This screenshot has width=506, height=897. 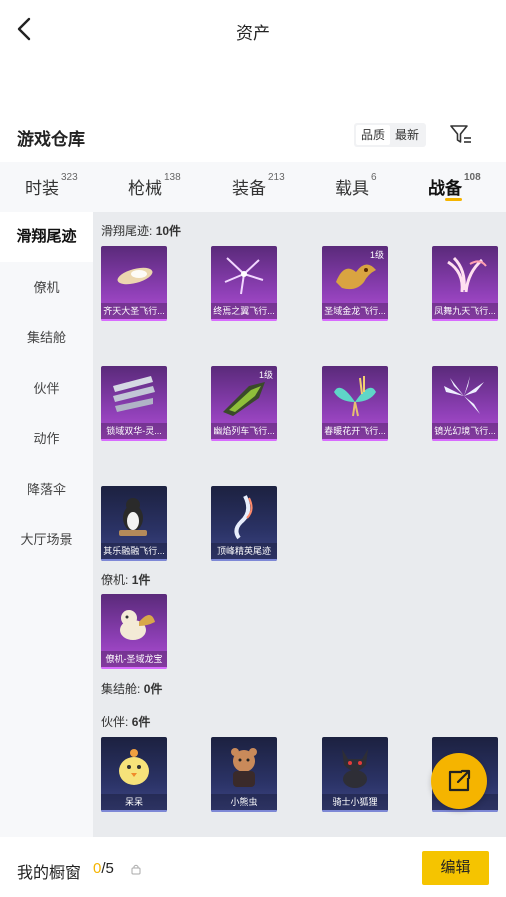 I want to click on filter-button, so click(x=461, y=135).